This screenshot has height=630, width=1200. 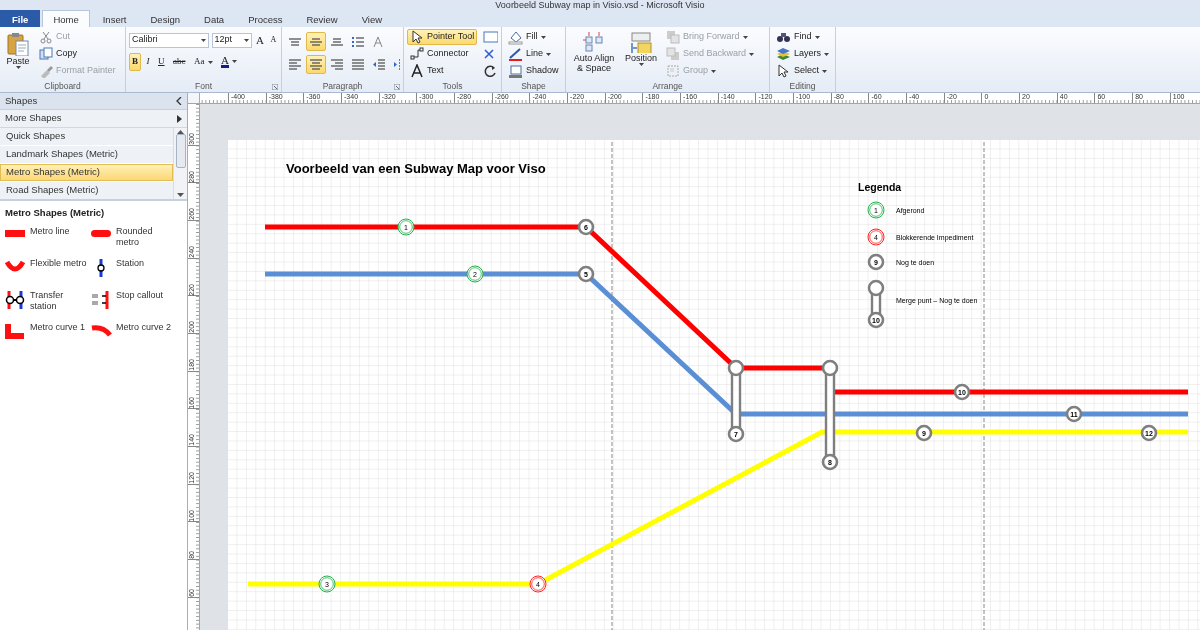 I want to click on ribbon-tab: File, so click(x=20, y=18).